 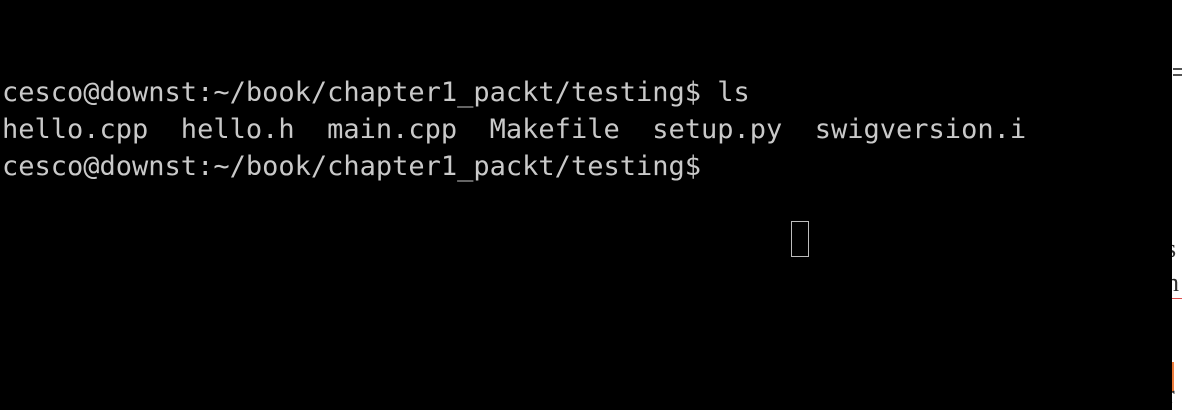 I want to click on text-cursor, so click(x=800, y=239).